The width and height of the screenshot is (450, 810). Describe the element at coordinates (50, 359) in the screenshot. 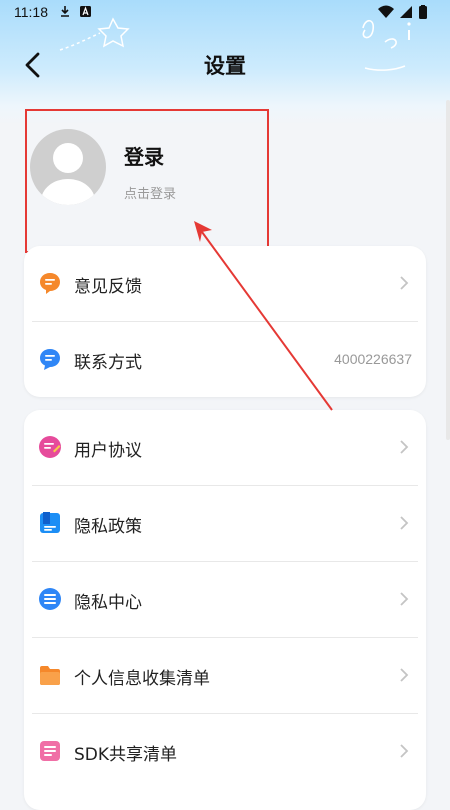

I see `contact-icon` at that location.